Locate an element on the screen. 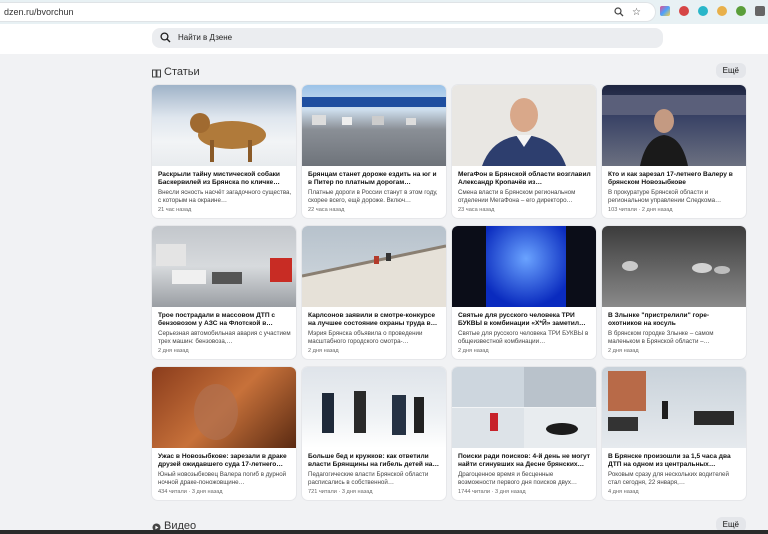 Image resolution: width=768 pixels, height=534 pixels. bookmark-star-icon: ☆ is located at coordinates (636, 13).